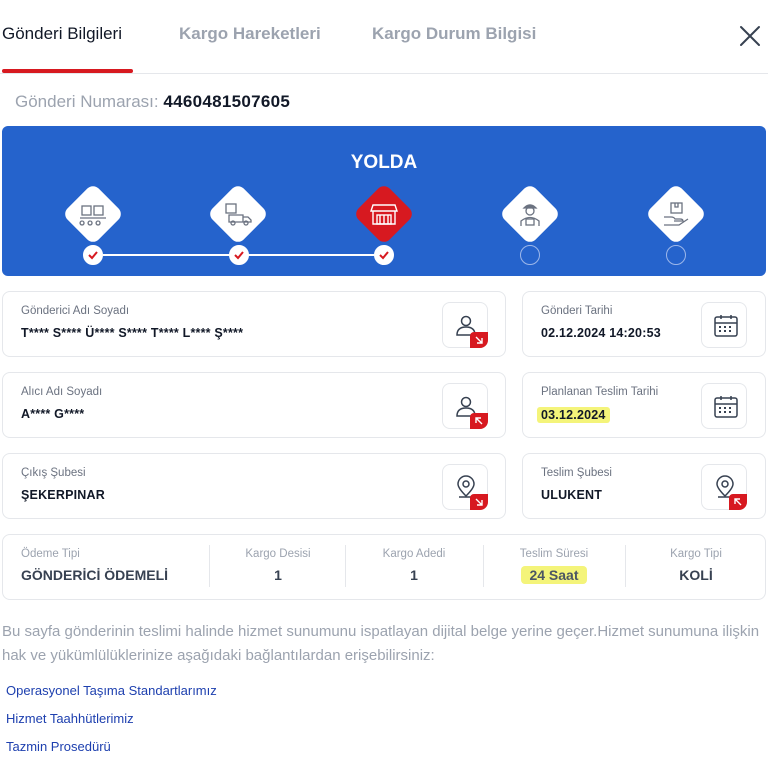  I want to click on boxes-conveyor-icon, so click(92, 215).